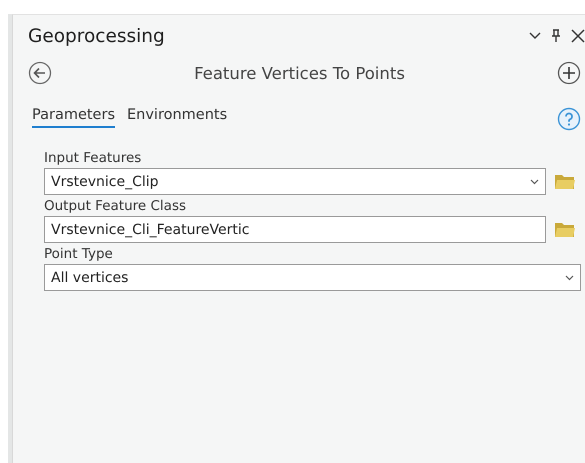 The image size is (585, 463). What do you see at coordinates (93, 158) in the screenshot?
I see `parameter-label: Input Features` at bounding box center [93, 158].